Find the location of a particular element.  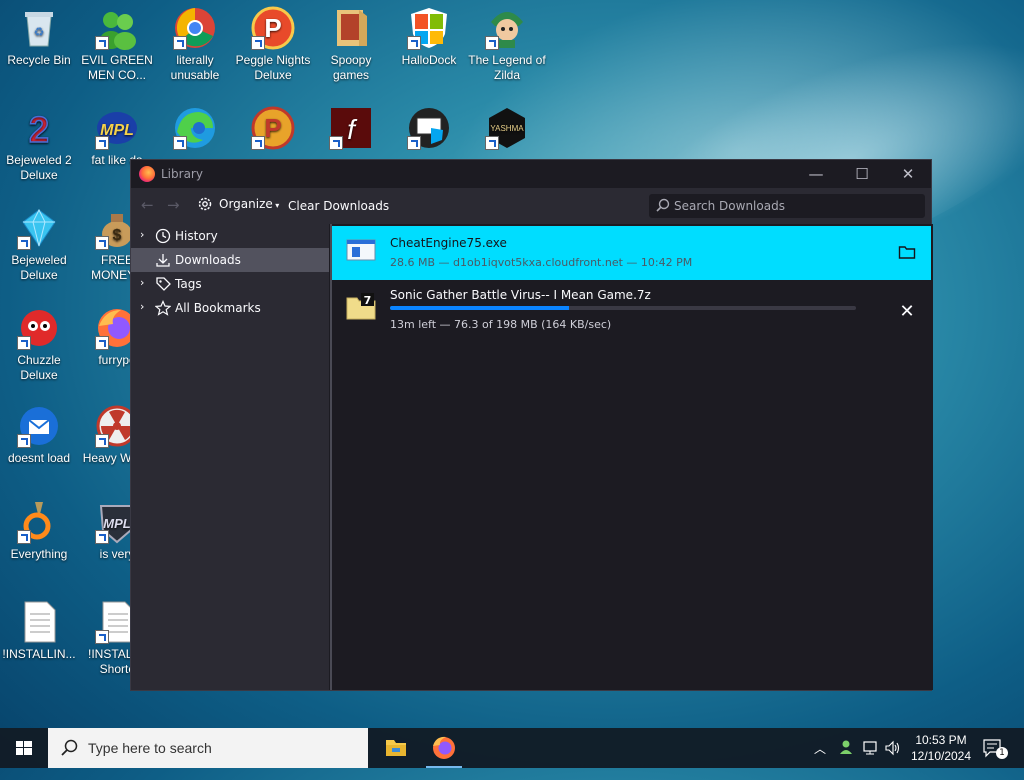

svg-text: P is located at coordinates (272, 128).